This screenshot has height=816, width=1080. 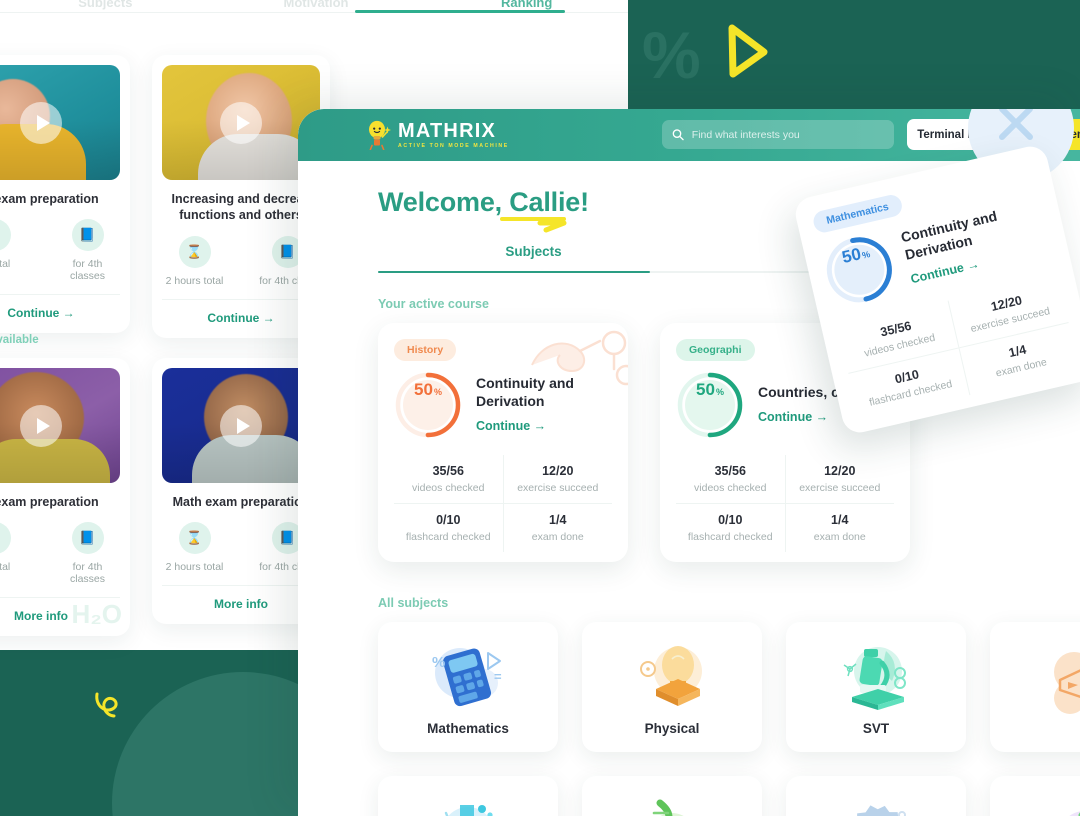 I want to click on megaphone-icon, so click(x=1067, y=683).